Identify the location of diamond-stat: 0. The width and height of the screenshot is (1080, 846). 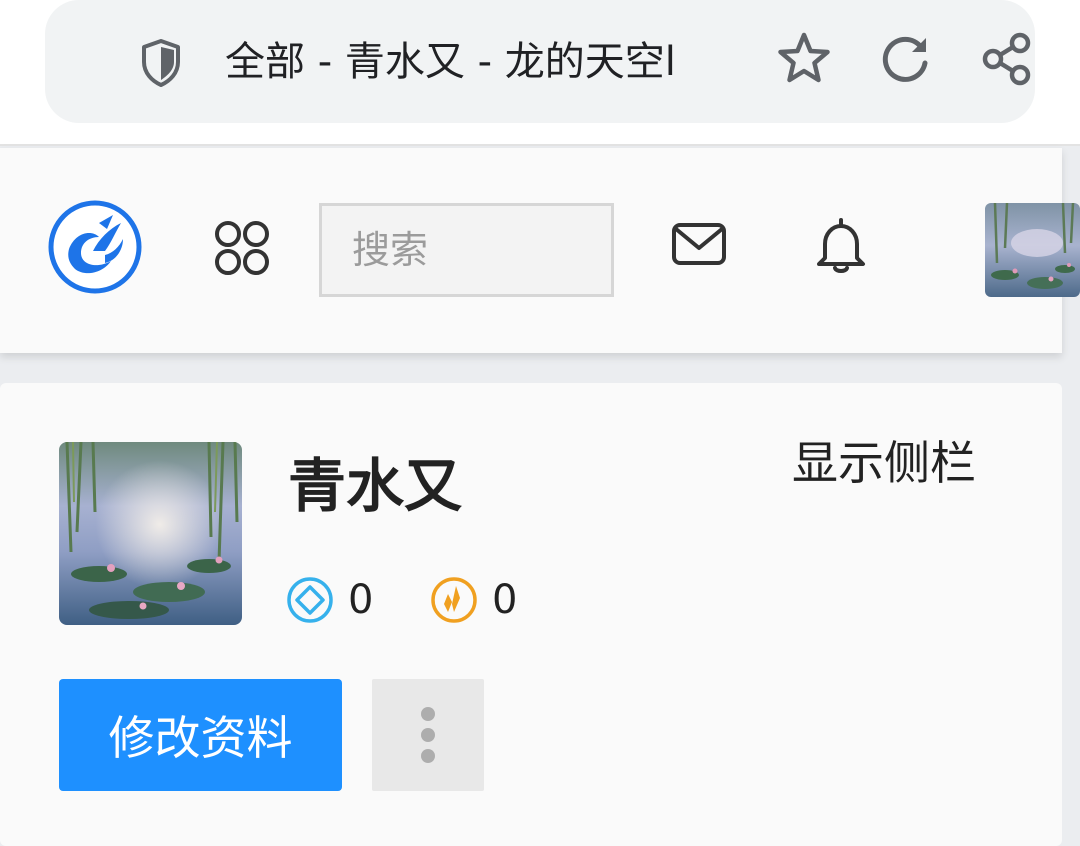
(329, 600).